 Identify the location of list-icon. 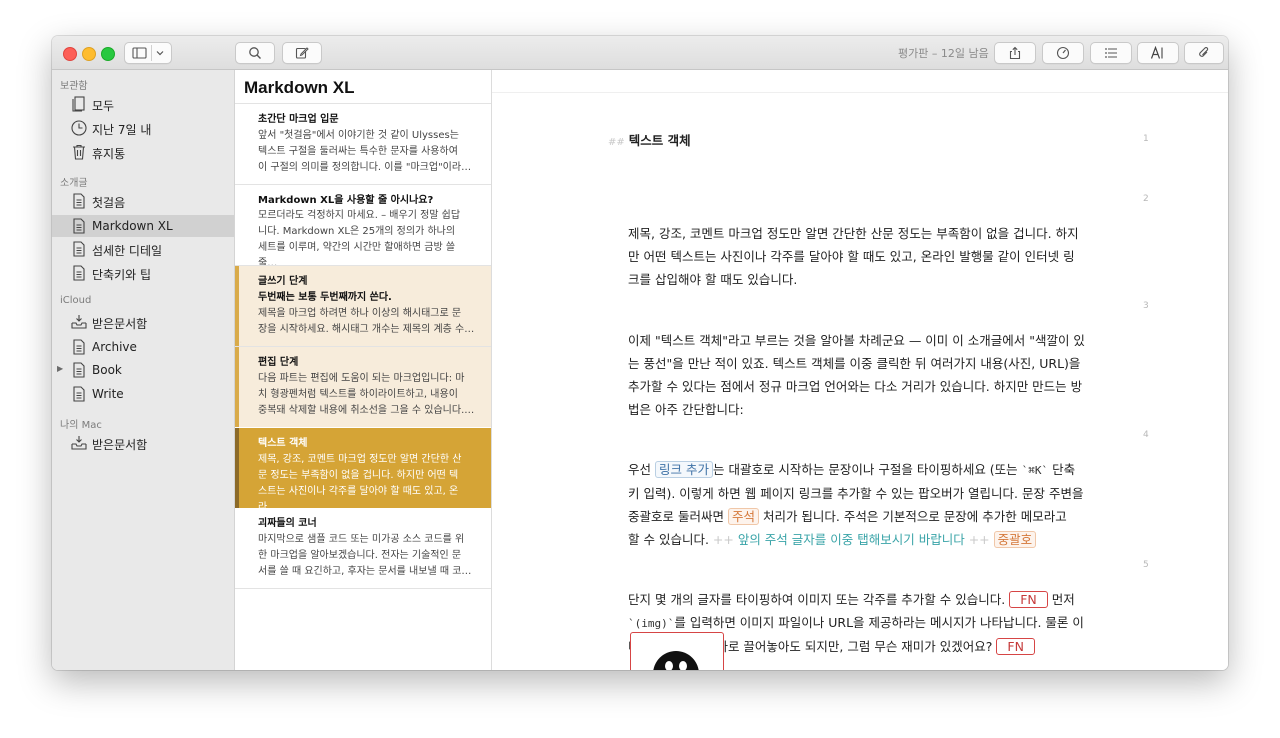
(1111, 53).